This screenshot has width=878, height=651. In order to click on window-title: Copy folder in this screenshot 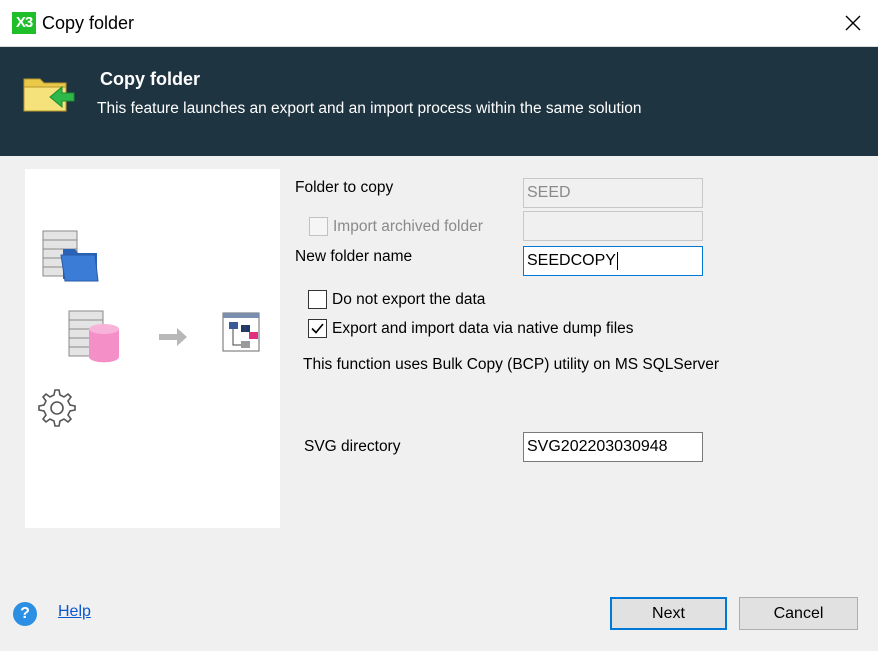, I will do `click(88, 23)`.